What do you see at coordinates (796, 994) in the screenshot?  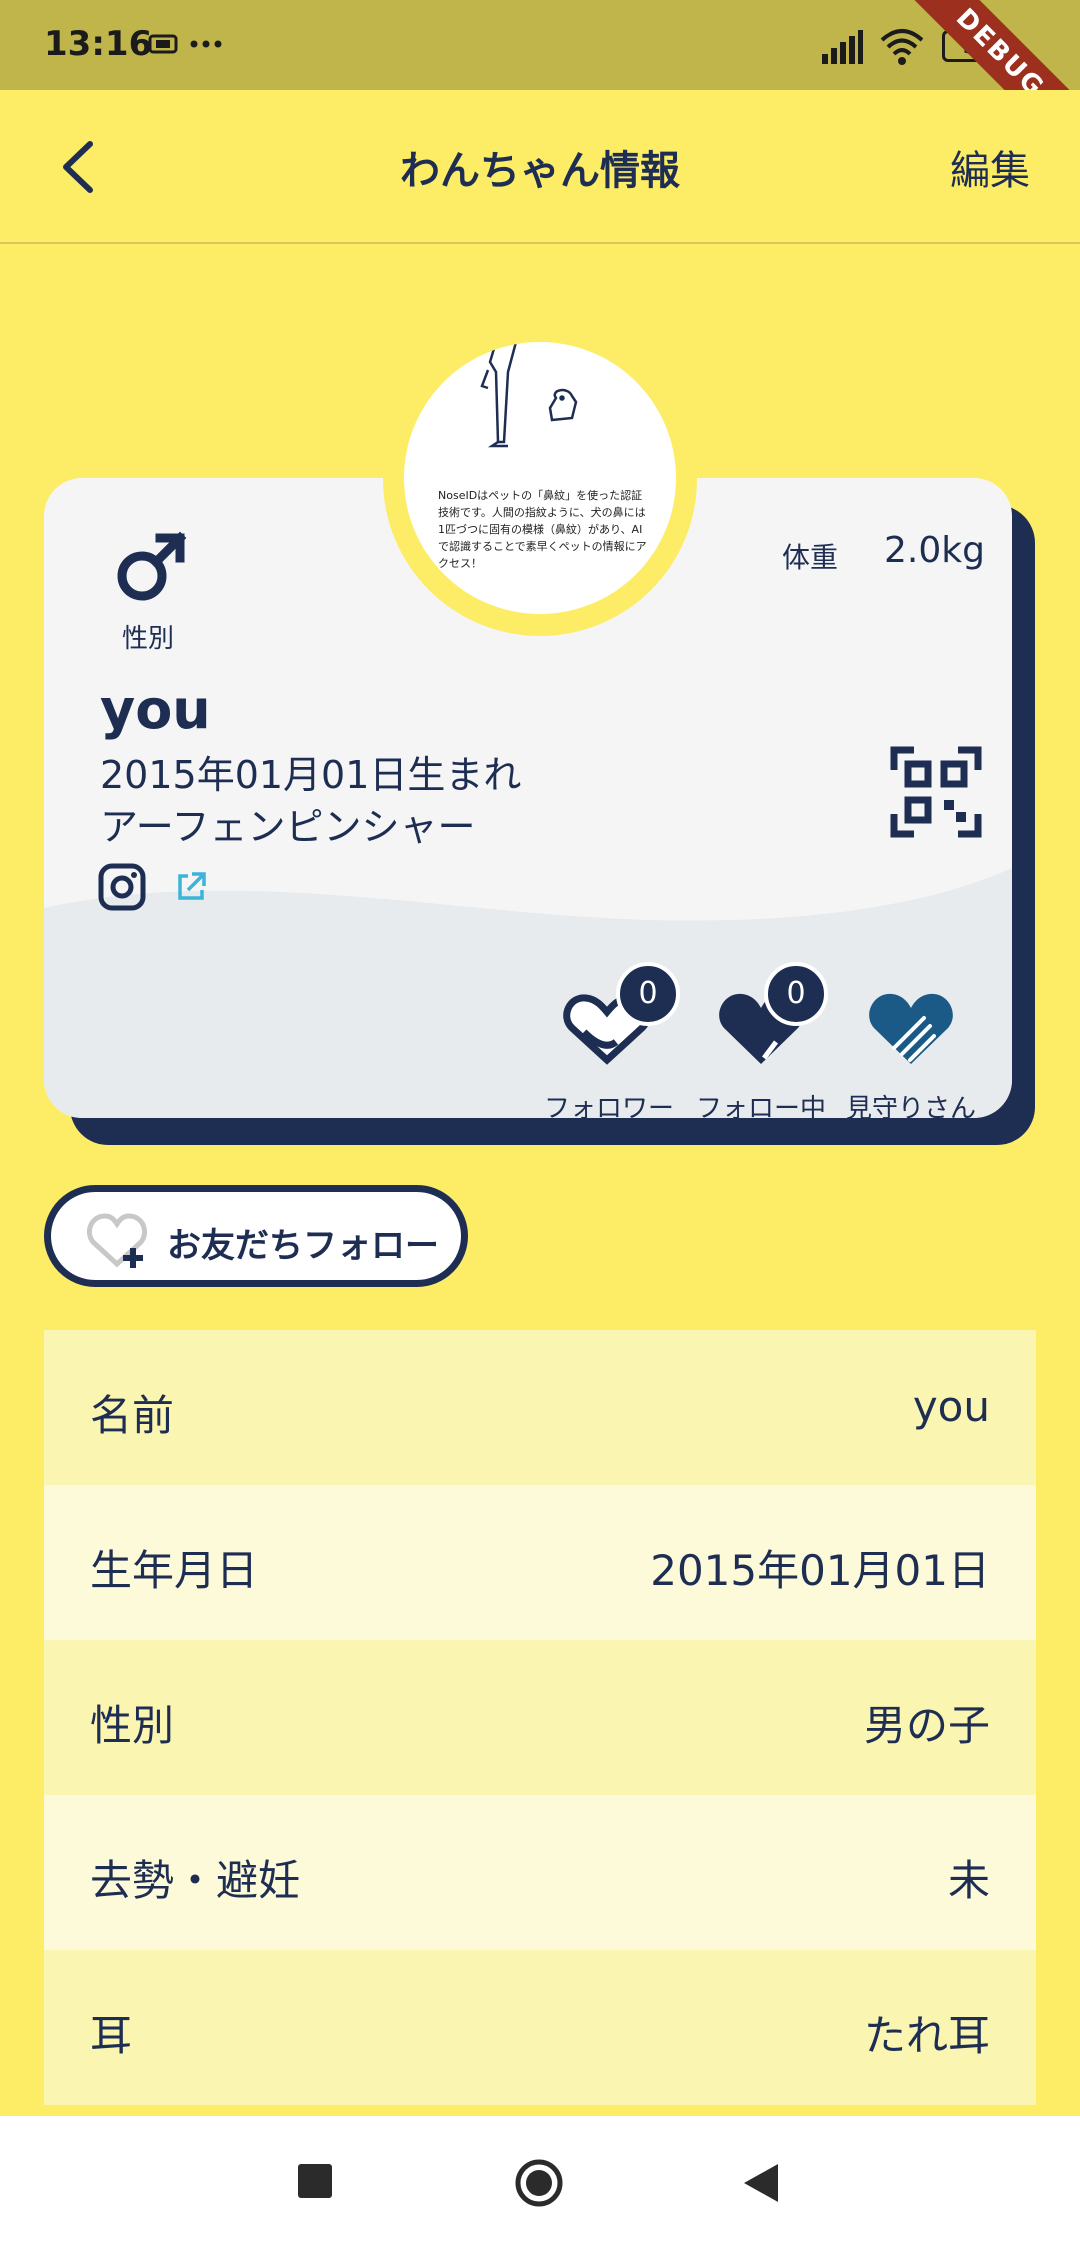 I see `following-count-badge: 0` at bounding box center [796, 994].